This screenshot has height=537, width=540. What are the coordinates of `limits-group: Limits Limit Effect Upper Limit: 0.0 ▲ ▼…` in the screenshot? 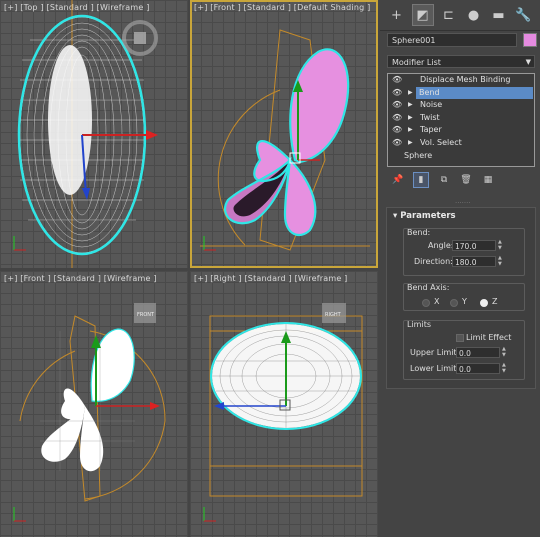 It's located at (464, 350).